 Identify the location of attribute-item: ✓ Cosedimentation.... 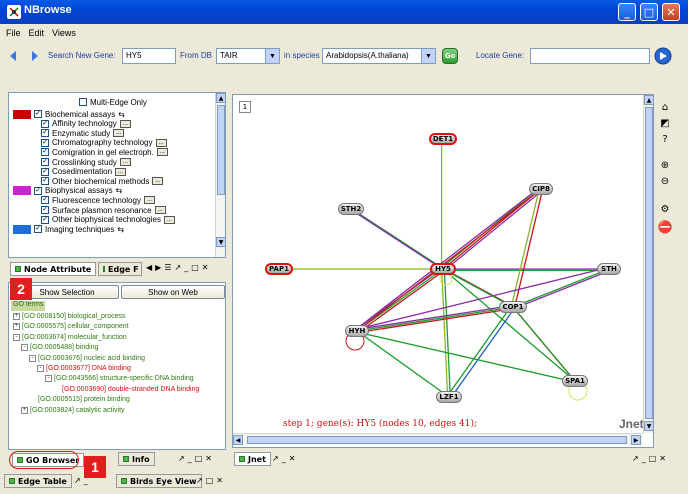
(68, 172).